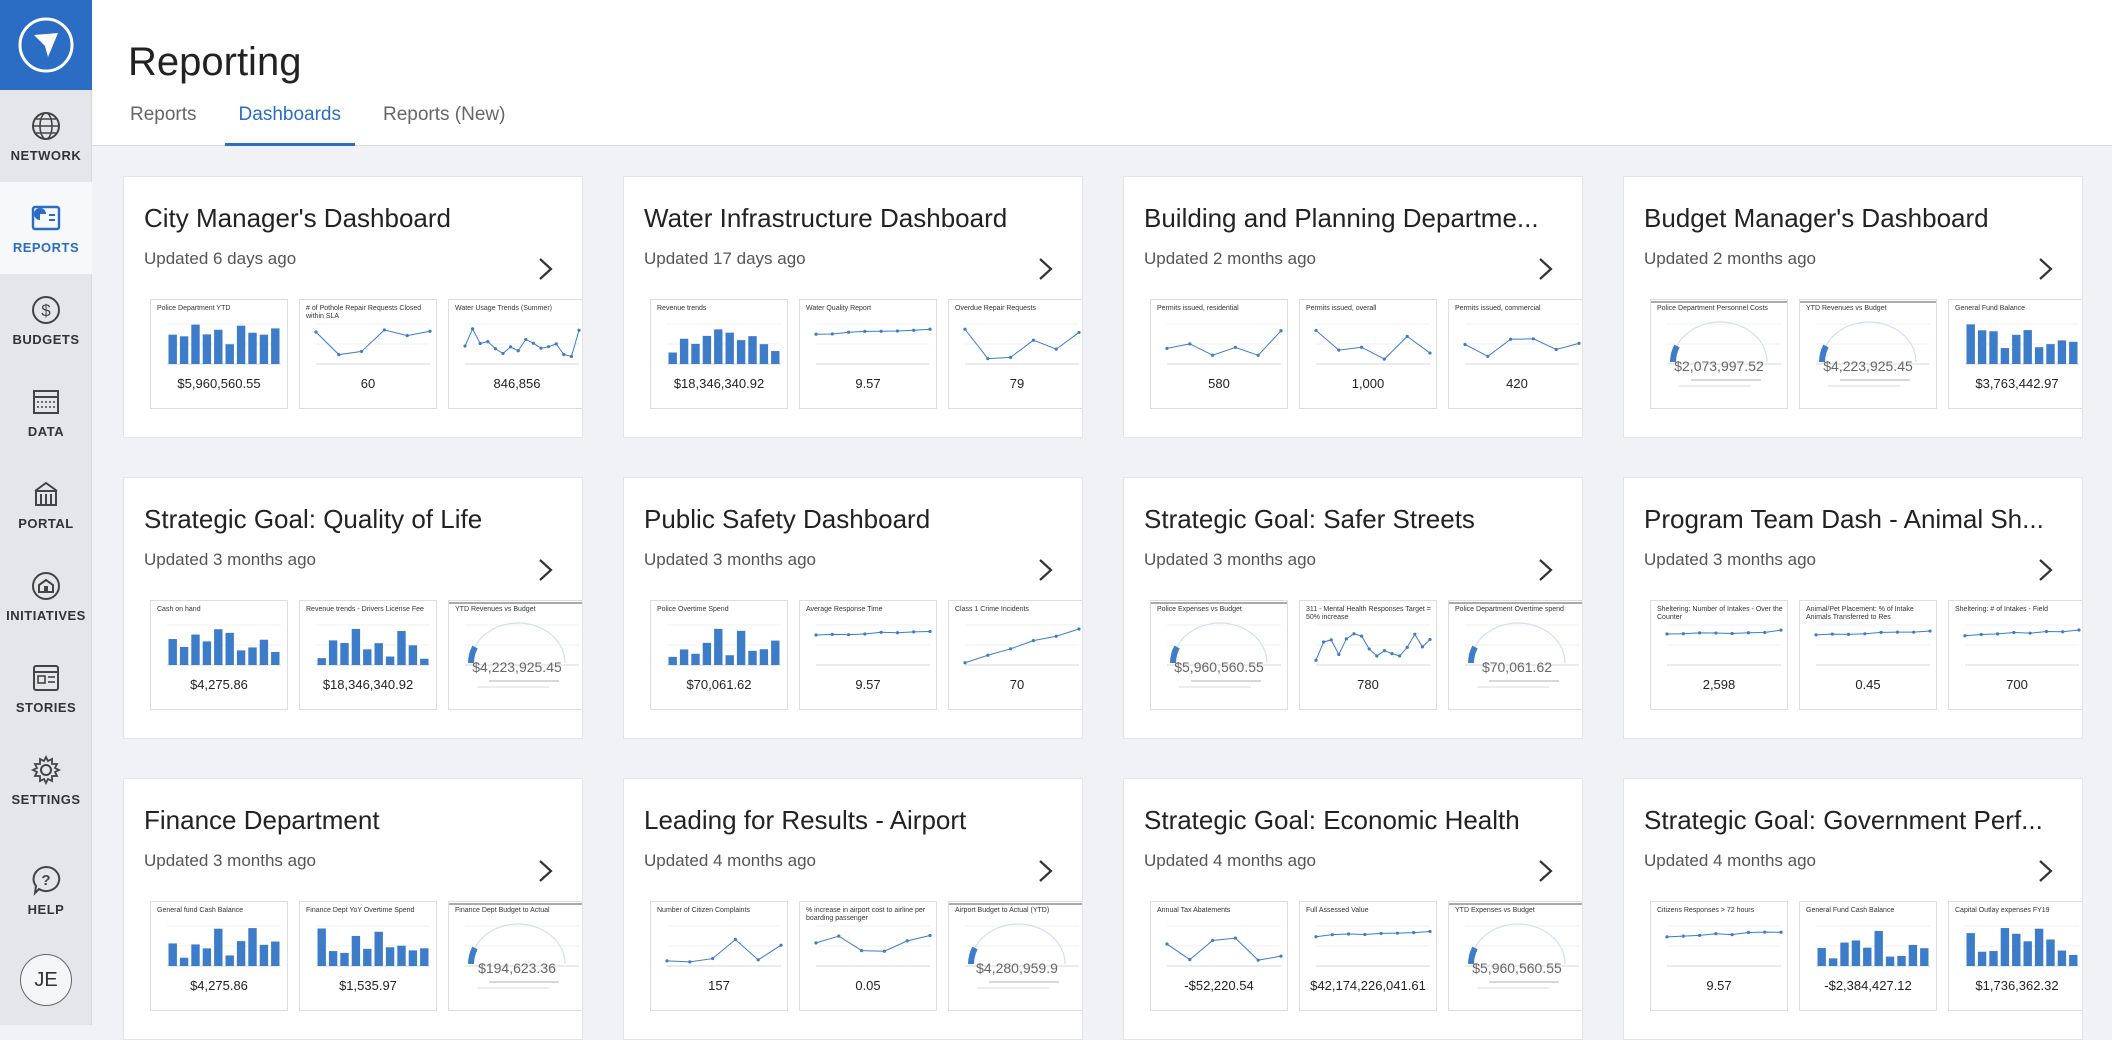  What do you see at coordinates (373, 342) in the screenshot?
I see `mini-line` at bounding box center [373, 342].